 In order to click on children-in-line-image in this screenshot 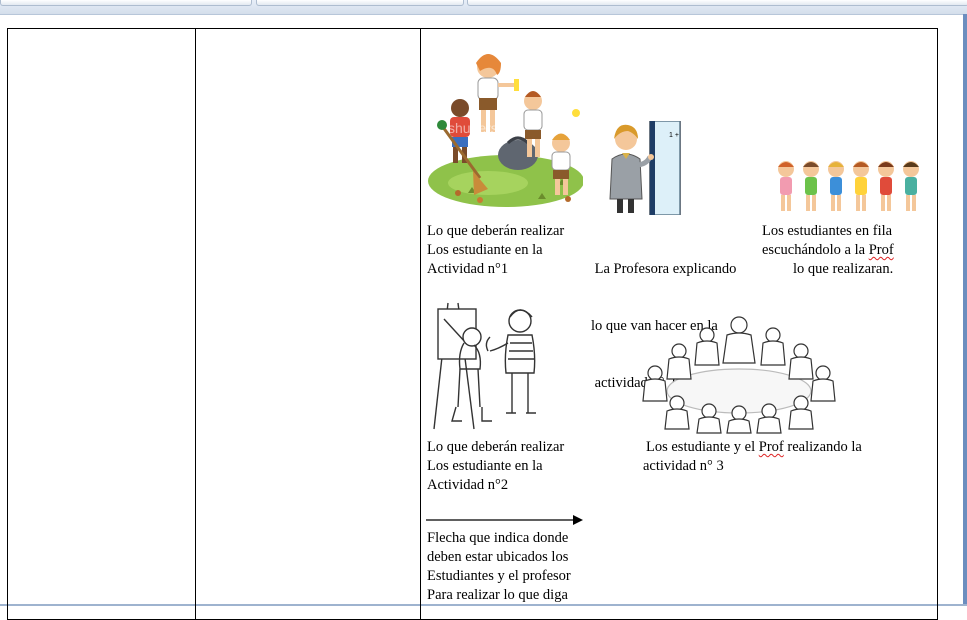, I will do `click(848, 188)`.